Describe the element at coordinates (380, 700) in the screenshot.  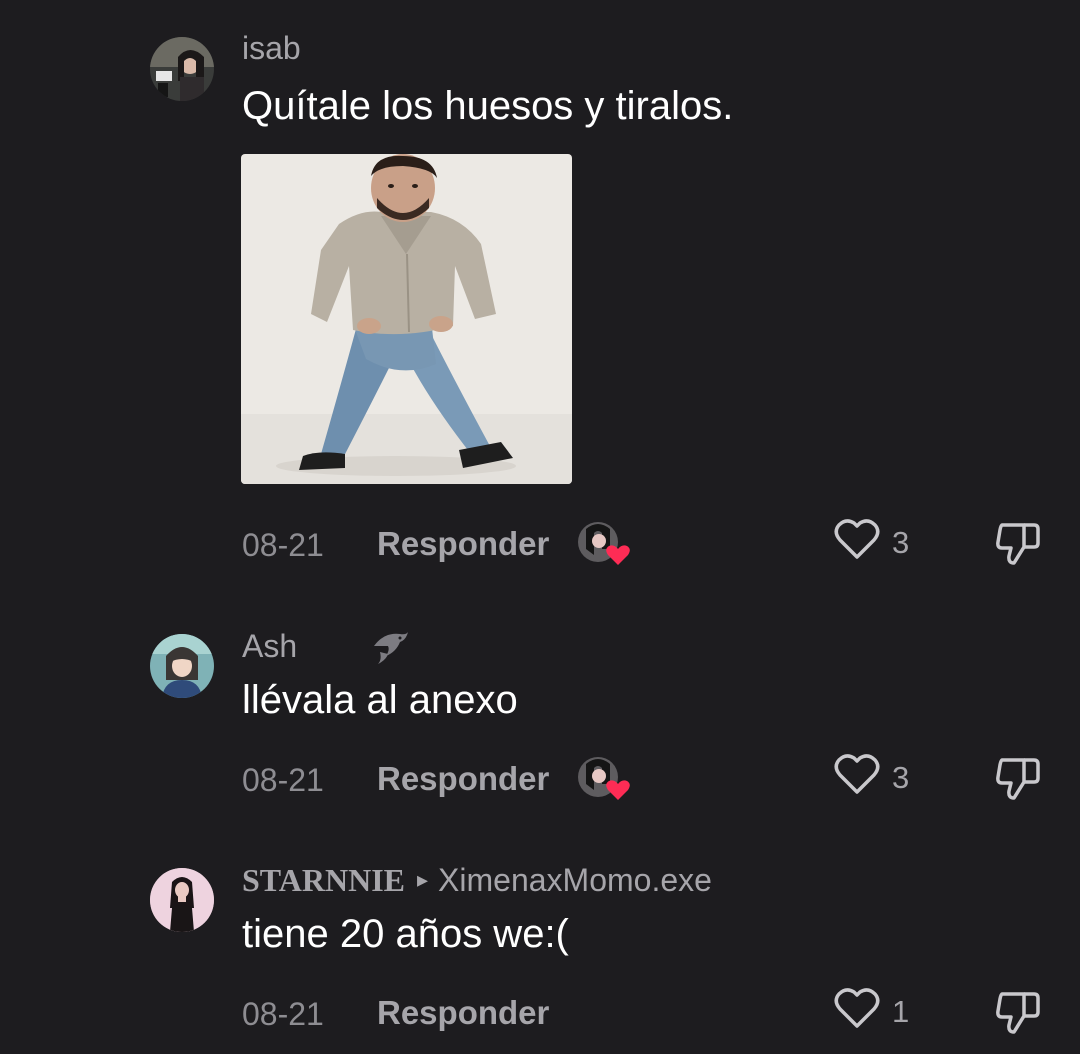
I see `comment-text: llévala al anexo` at that location.